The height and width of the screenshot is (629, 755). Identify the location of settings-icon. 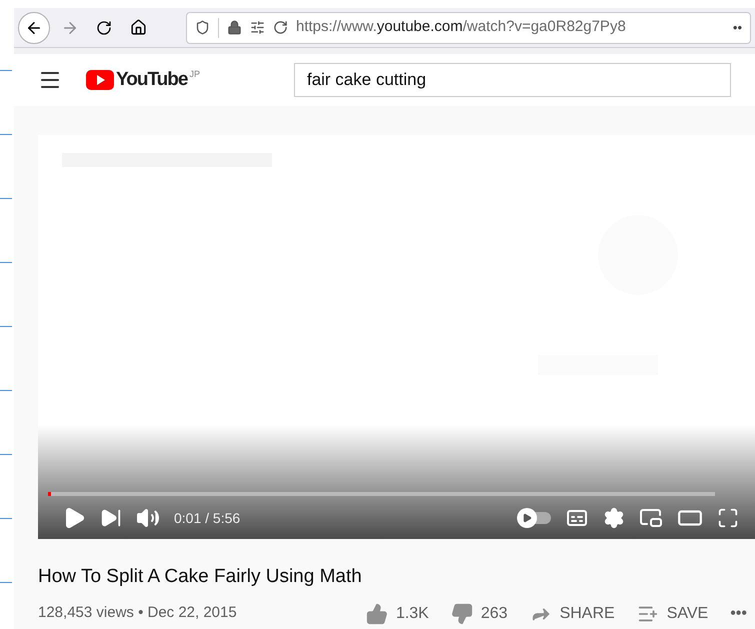
(614, 518).